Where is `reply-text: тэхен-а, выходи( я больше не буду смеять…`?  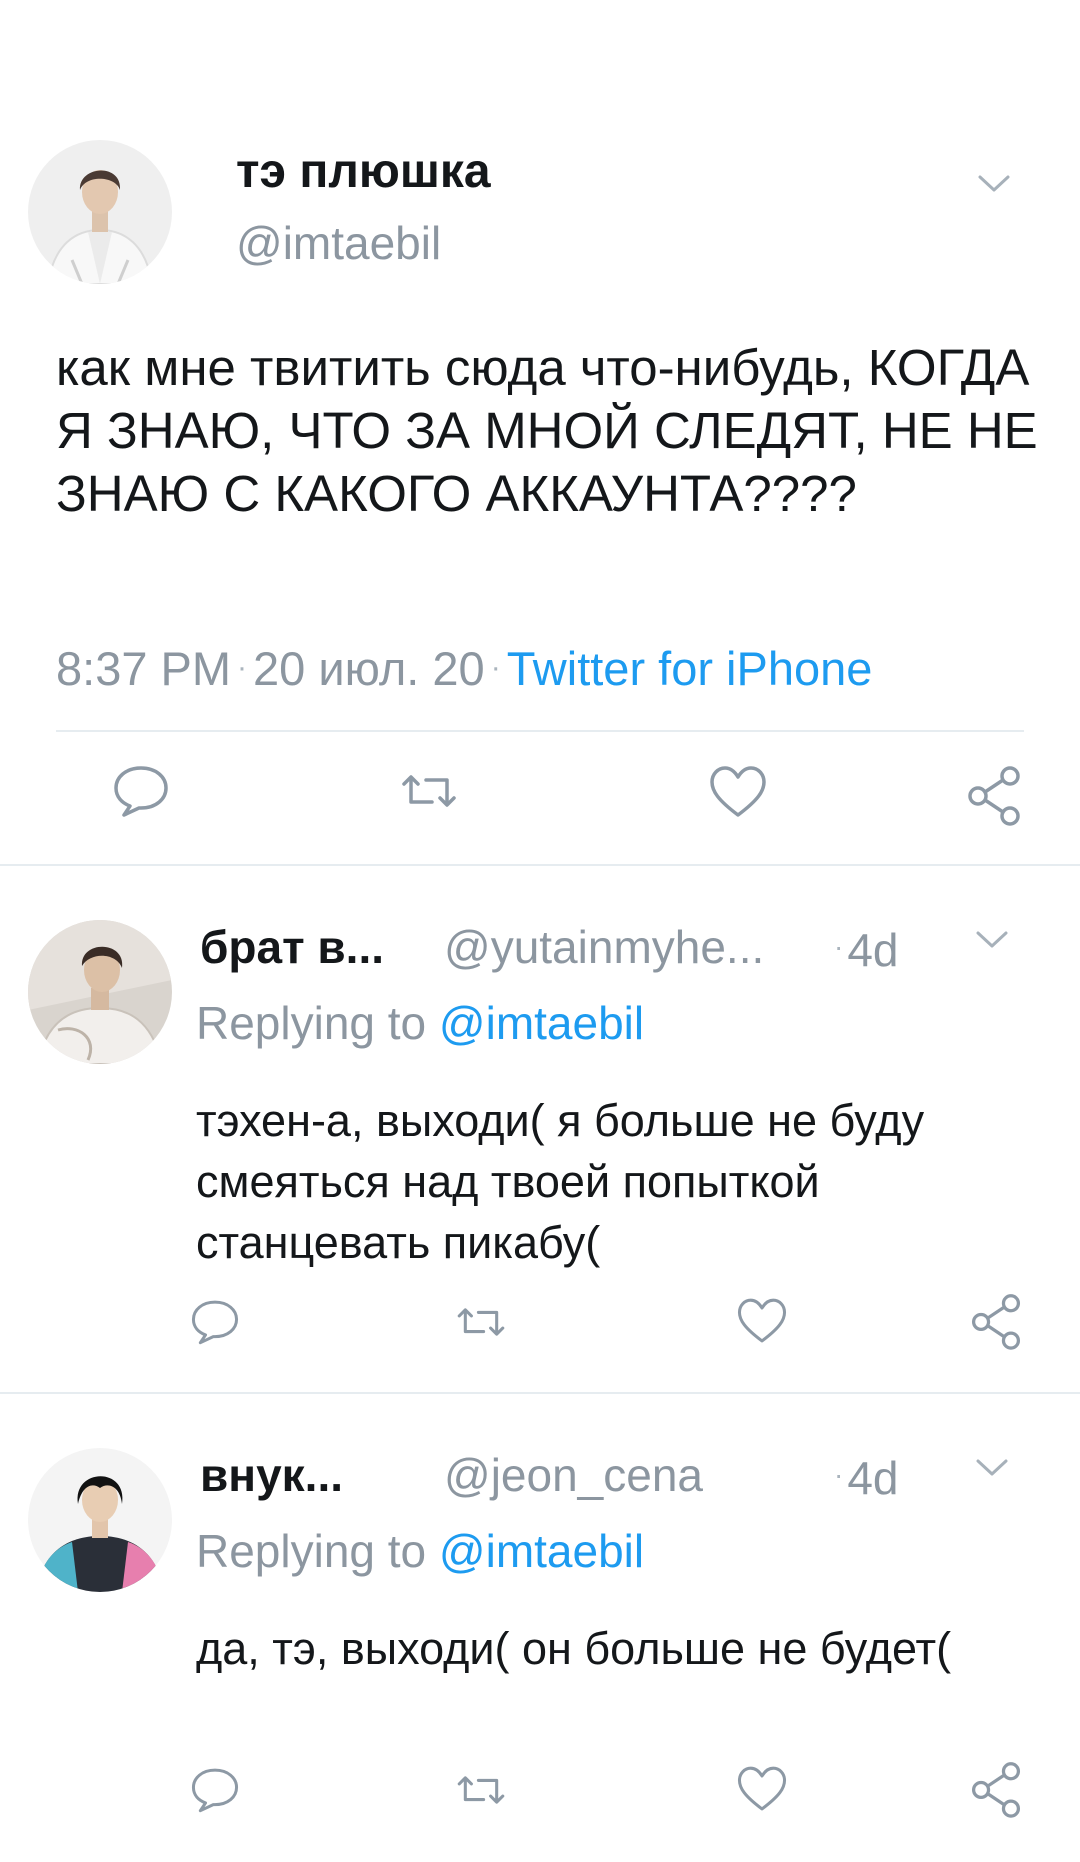
reply-text: тэхен-а, выходи( я больше не буду смеять… is located at coordinates (560, 1181).